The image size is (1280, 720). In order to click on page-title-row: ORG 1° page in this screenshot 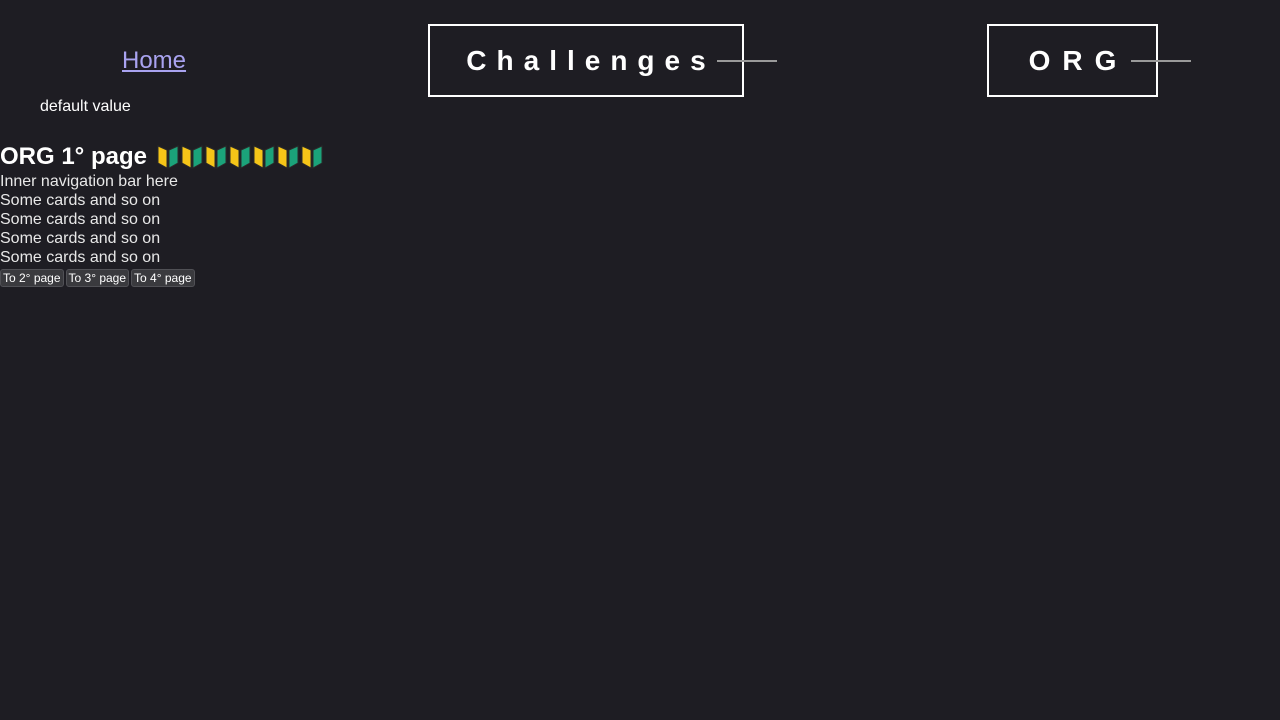, I will do `click(161, 157)`.